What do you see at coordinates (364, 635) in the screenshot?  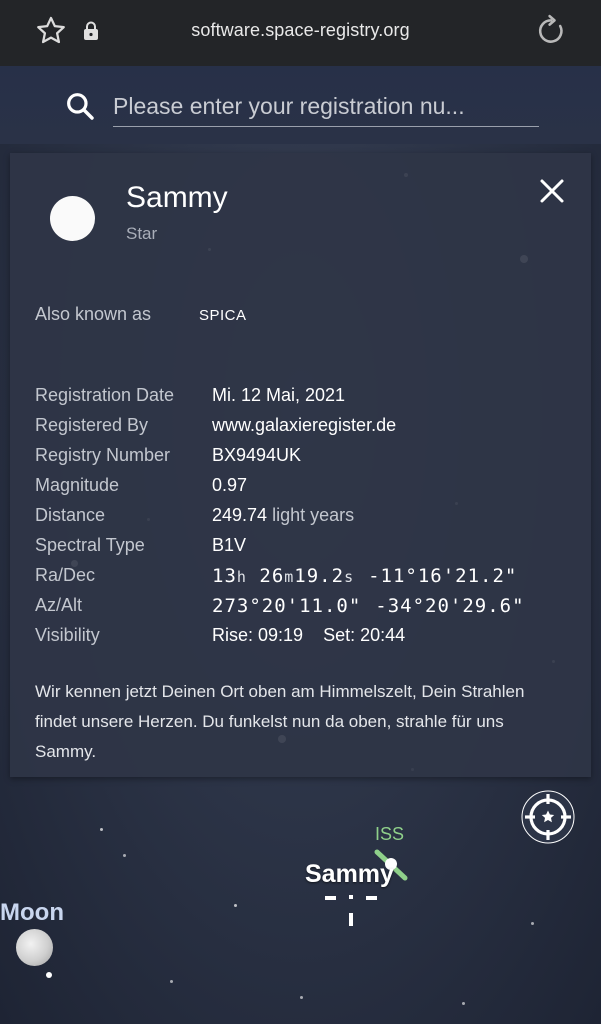 I see `set-time: Set: 20:44` at bounding box center [364, 635].